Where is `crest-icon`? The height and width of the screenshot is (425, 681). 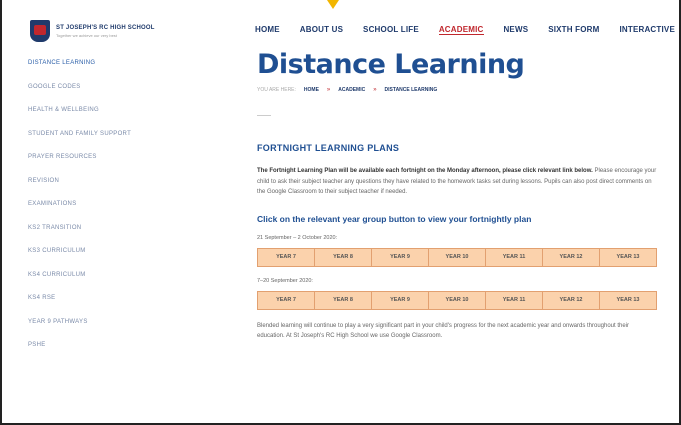
crest-icon is located at coordinates (40, 31).